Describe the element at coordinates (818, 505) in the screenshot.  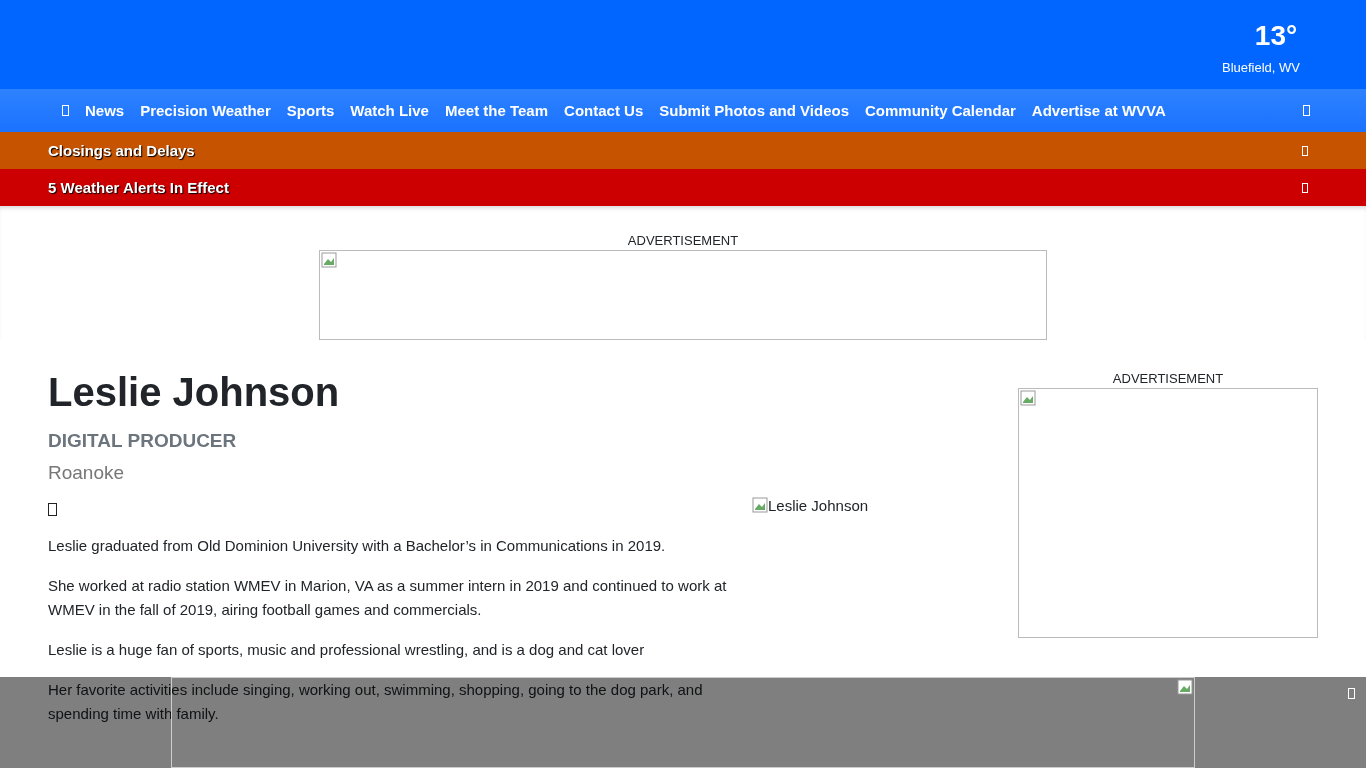
I see `photo-alt-text: Leslie Johnson` at that location.